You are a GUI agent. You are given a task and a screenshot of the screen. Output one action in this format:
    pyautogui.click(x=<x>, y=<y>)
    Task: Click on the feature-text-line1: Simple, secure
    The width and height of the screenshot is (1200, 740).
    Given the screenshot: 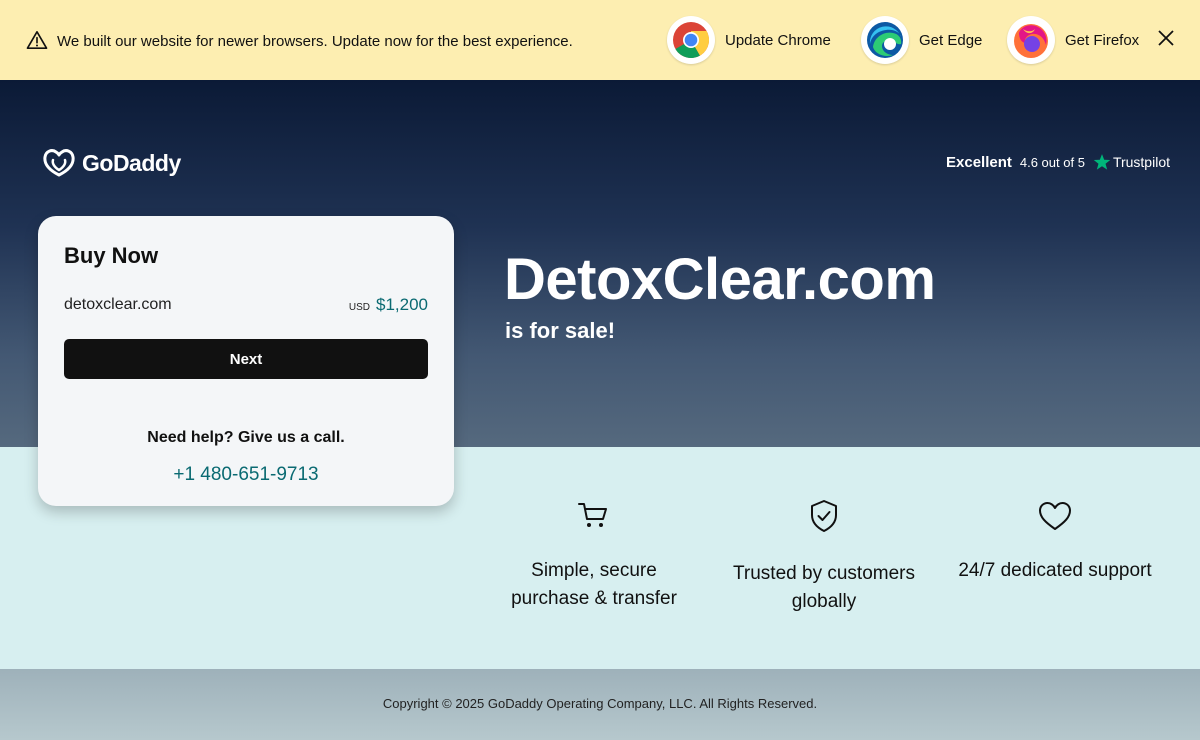 What is the action you would take?
    pyautogui.click(x=594, y=570)
    